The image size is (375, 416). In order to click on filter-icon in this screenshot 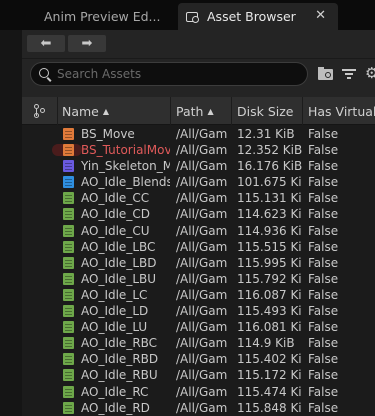, I will do `click(350, 74)`.